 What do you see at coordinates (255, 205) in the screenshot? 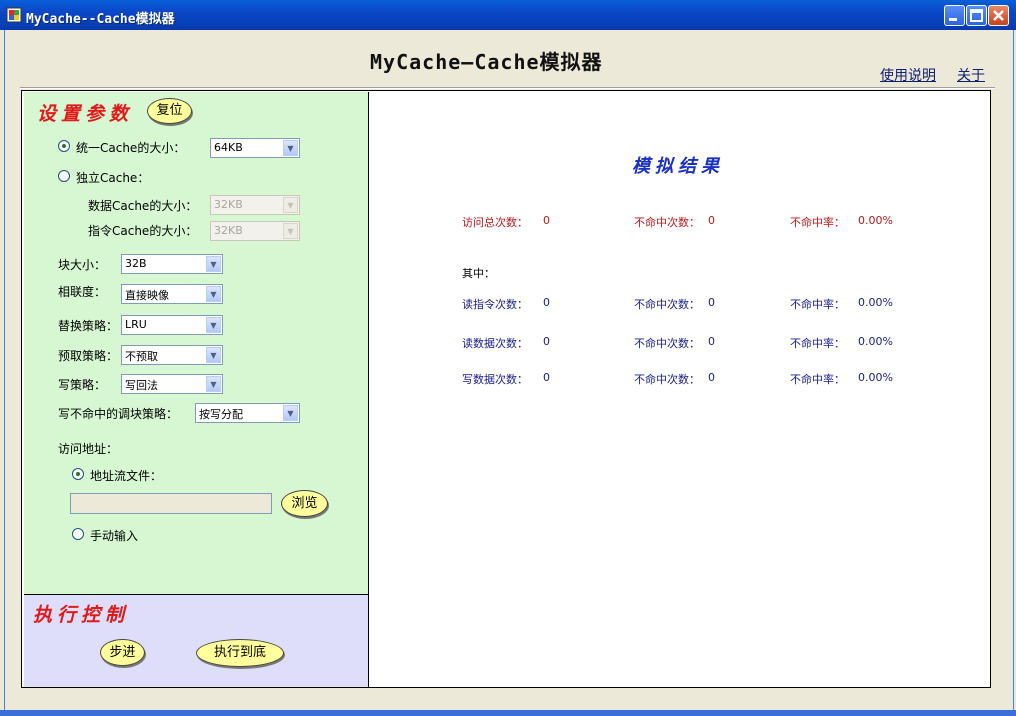
I see `data-cache-select: 32KB ▼` at bounding box center [255, 205].